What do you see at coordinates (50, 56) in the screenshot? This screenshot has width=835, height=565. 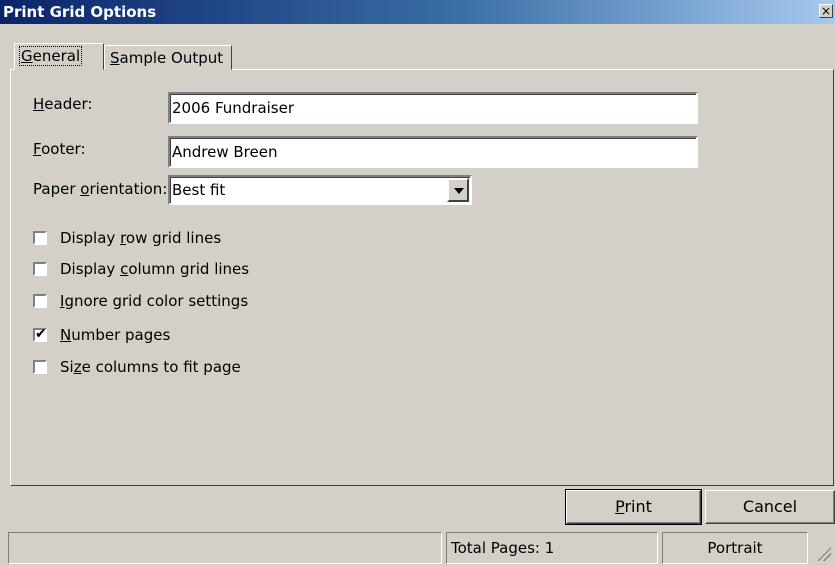 I see `tab-general-label: General` at bounding box center [50, 56].